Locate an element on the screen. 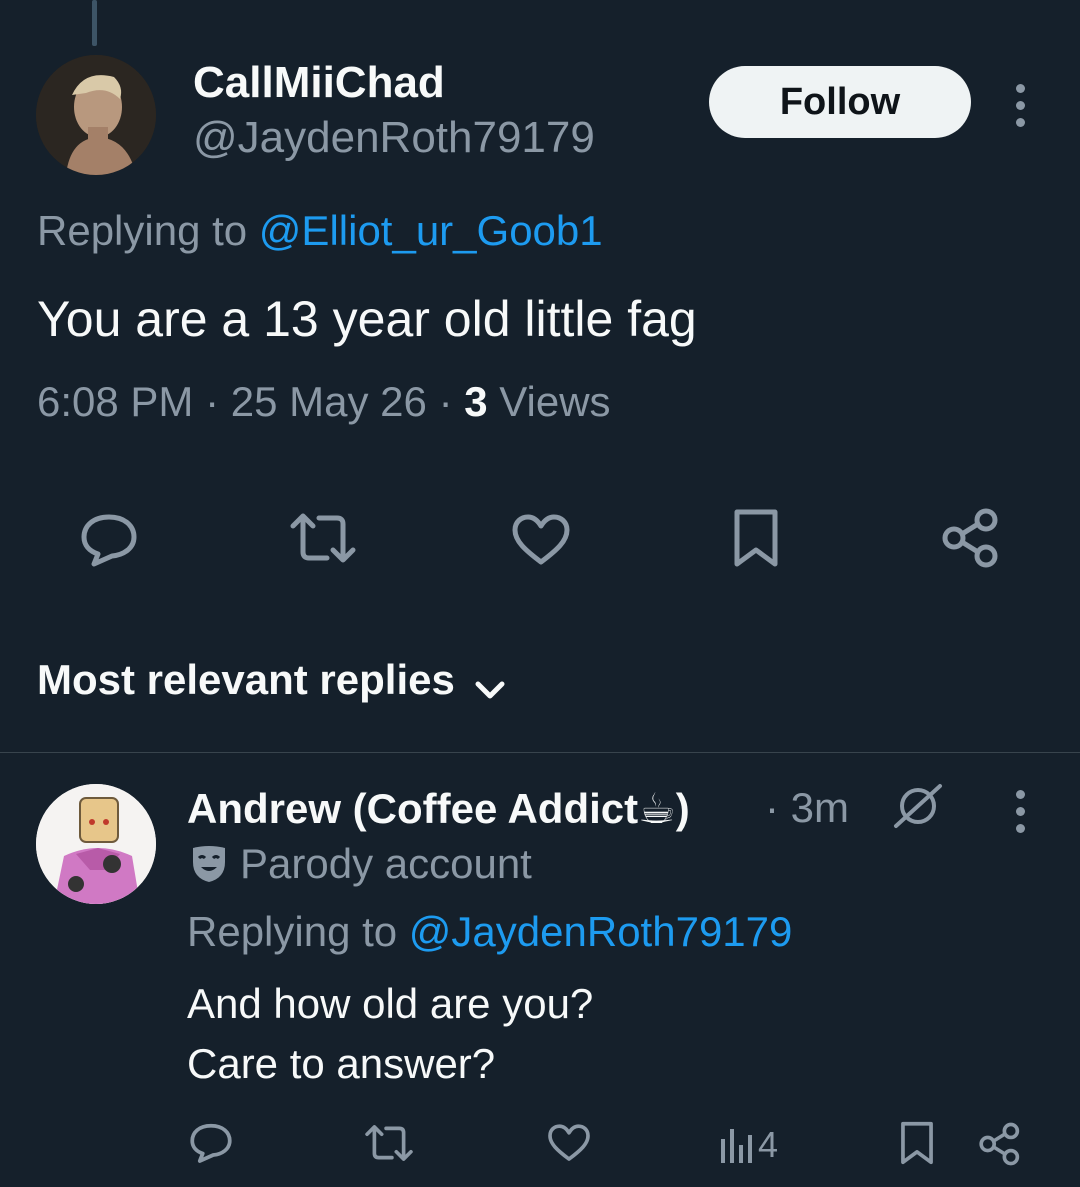 This screenshot has height=1187, width=1080. retweet-icon is located at coordinates (323, 540).